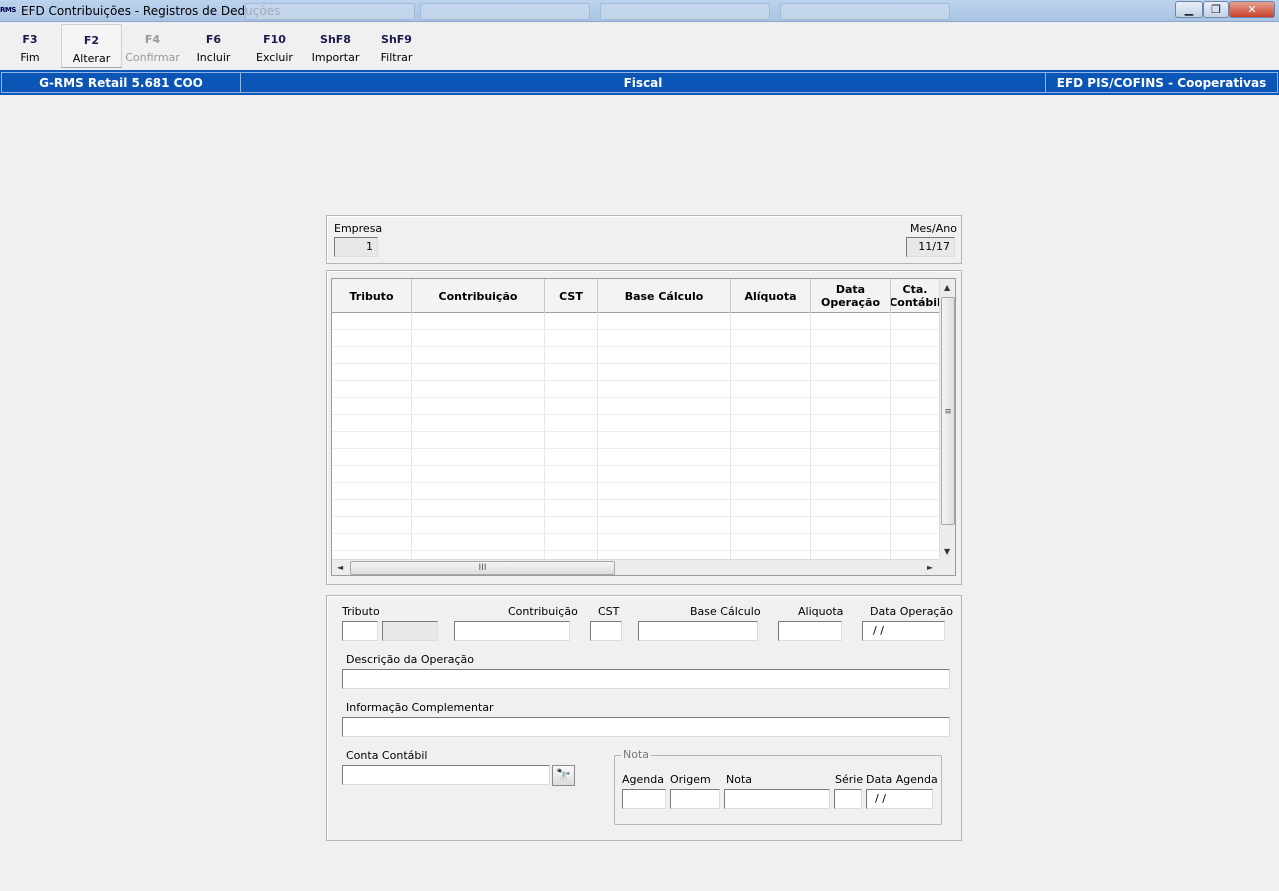 This screenshot has height=891, width=1279. I want to click on vertical-scroll-thumb: ≡, so click(948, 411).